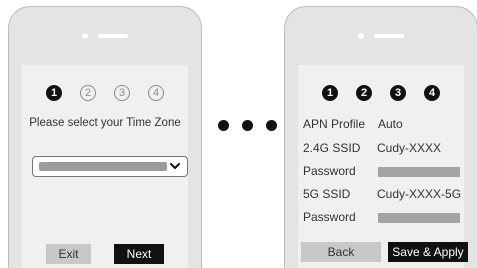 The height and width of the screenshot is (268, 477). I want to click on time-zone-prompt: Please select your Time Zone, so click(105, 123).